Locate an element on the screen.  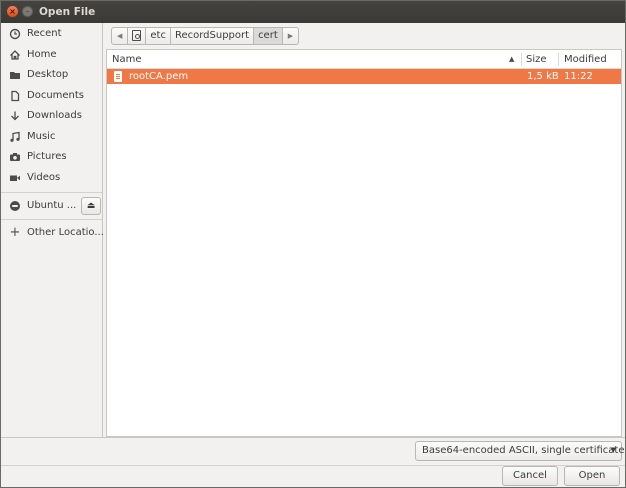
open-button: Open is located at coordinates (592, 476).